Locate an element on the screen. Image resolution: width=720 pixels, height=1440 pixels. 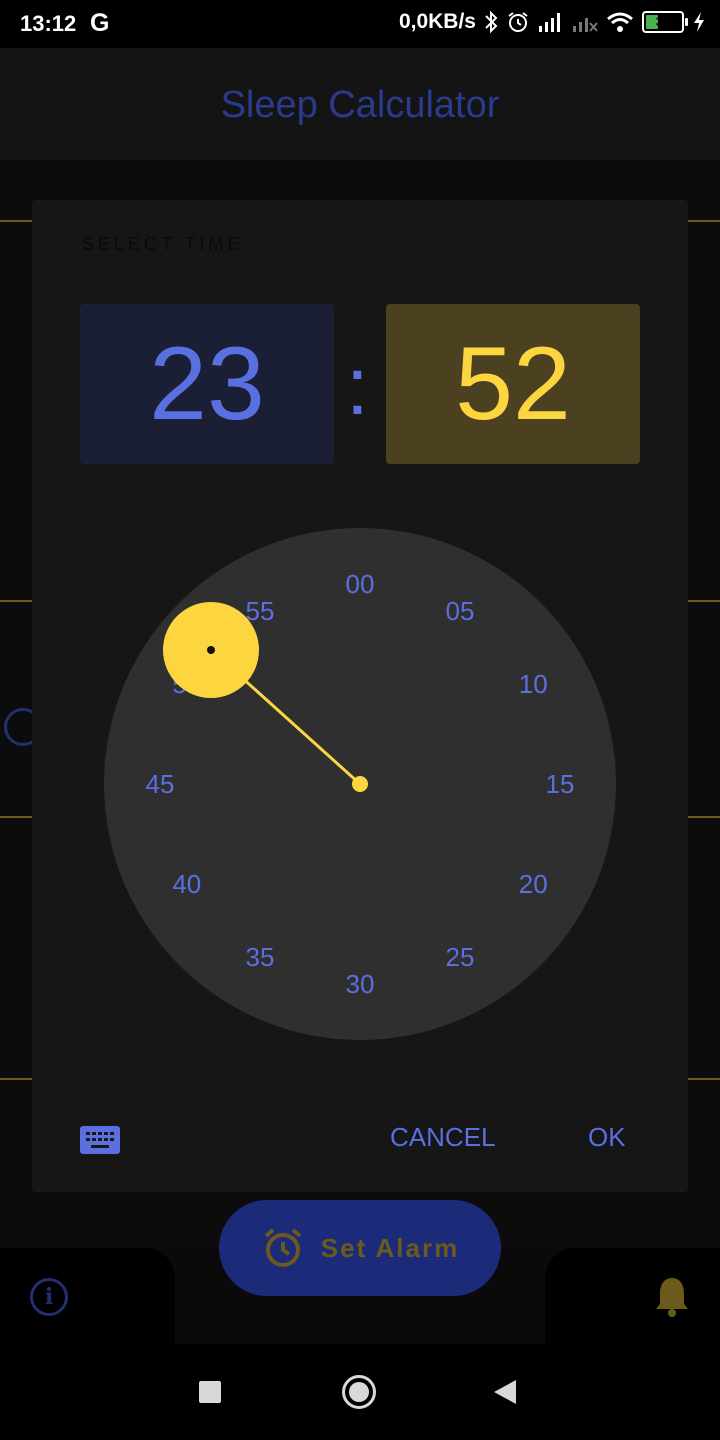
clock-number-25: 25 is located at coordinates (460, 957).